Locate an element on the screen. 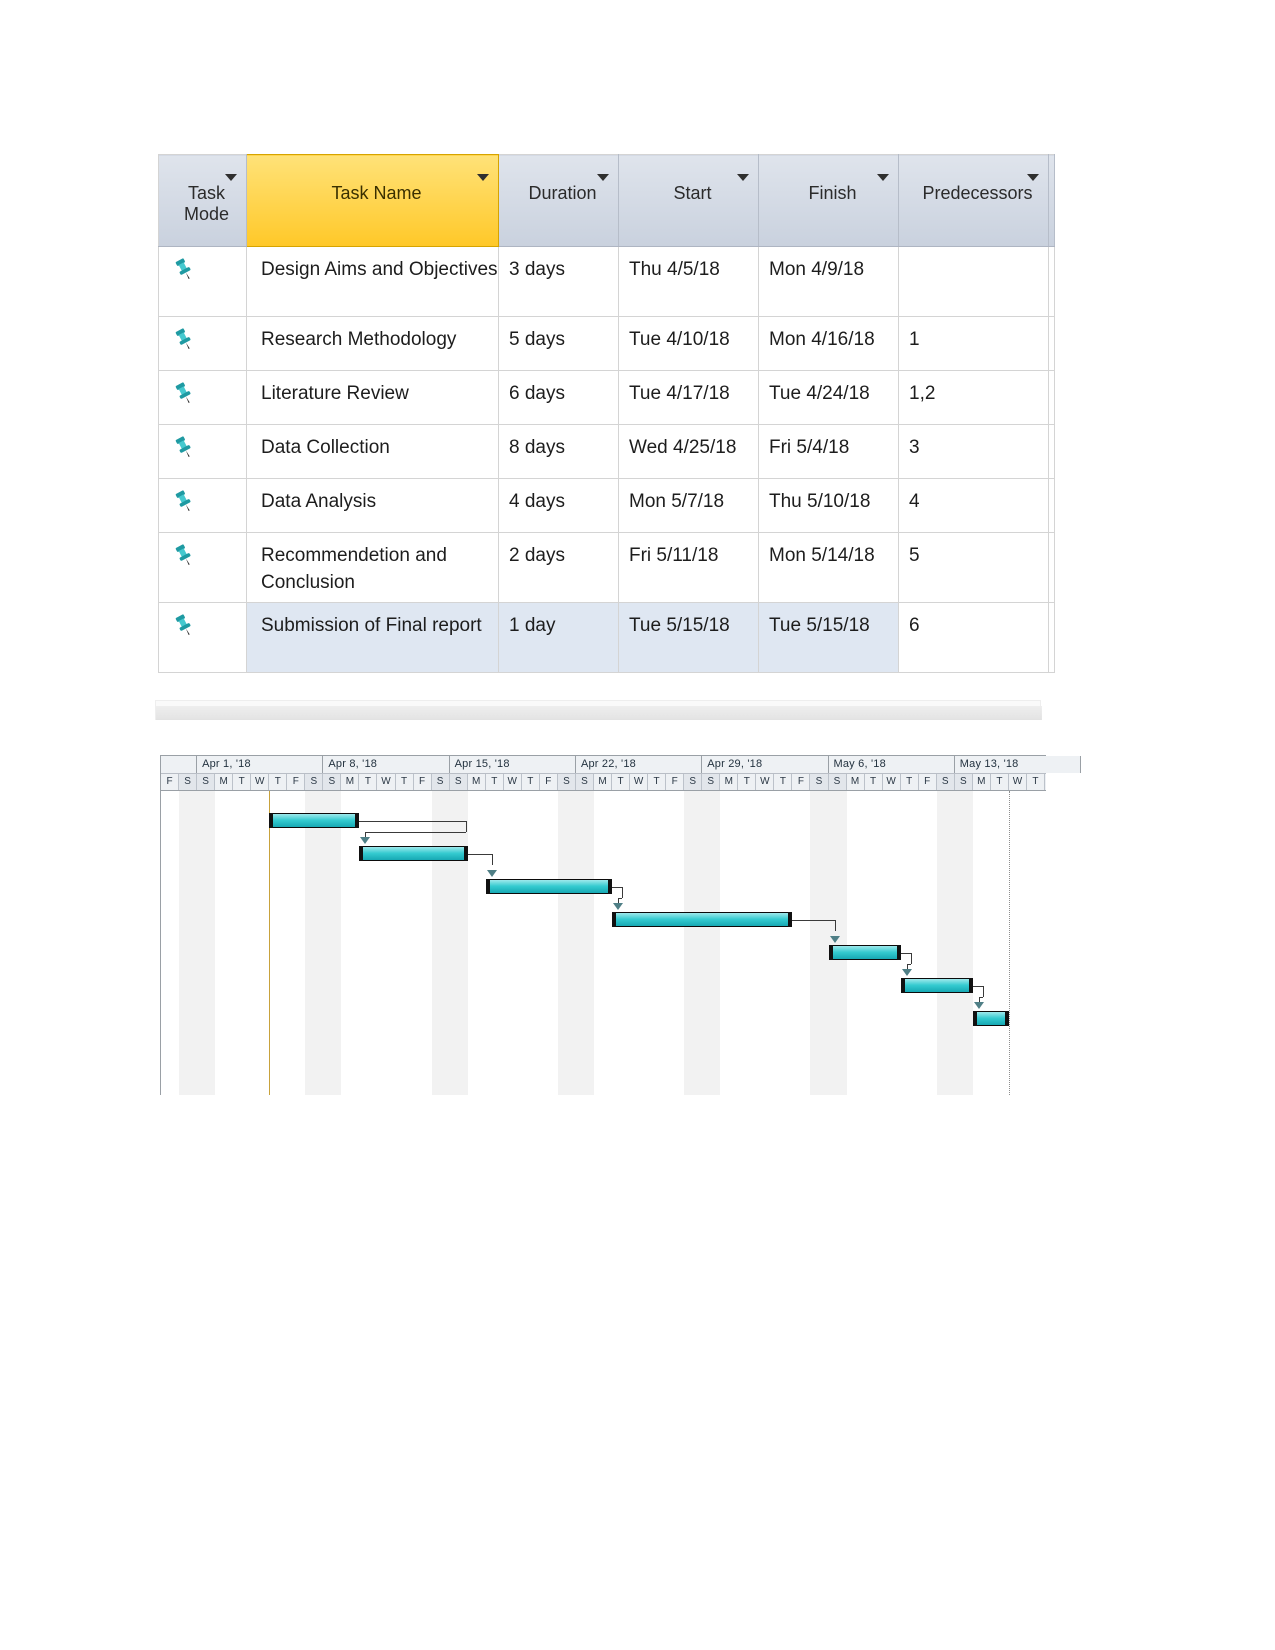 The height and width of the screenshot is (1650, 1275). cell-start: Wed 4/25/18 is located at coordinates (688, 451).